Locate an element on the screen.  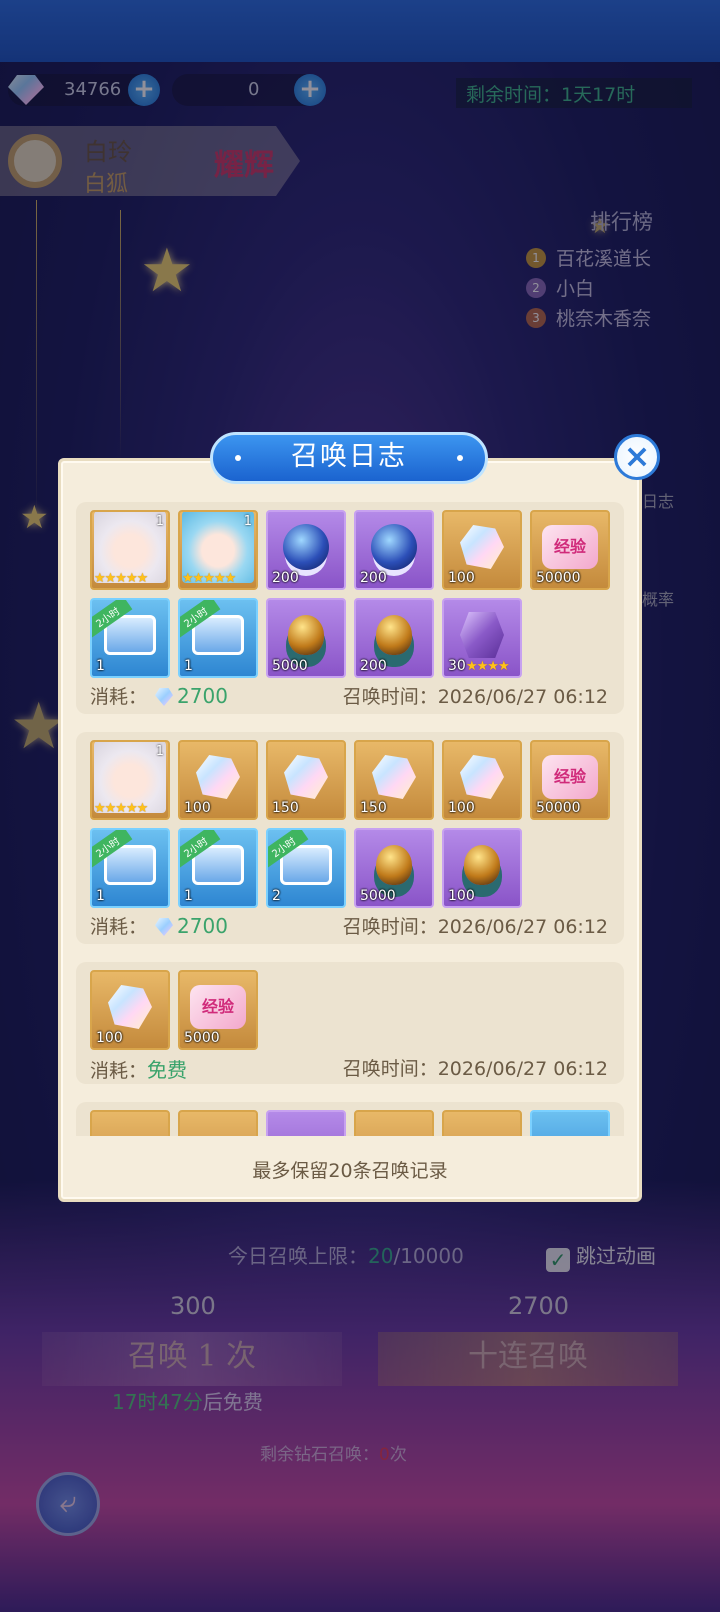
star-rating: ★★★★ is located at coordinates (488, 666).